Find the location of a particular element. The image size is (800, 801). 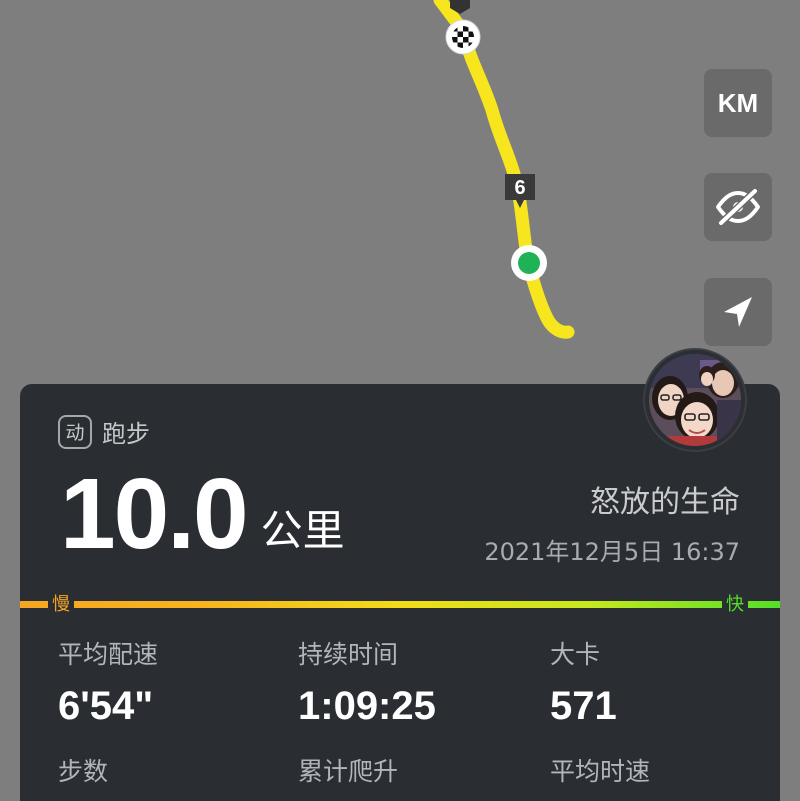

hide-route-button is located at coordinates (738, 207).